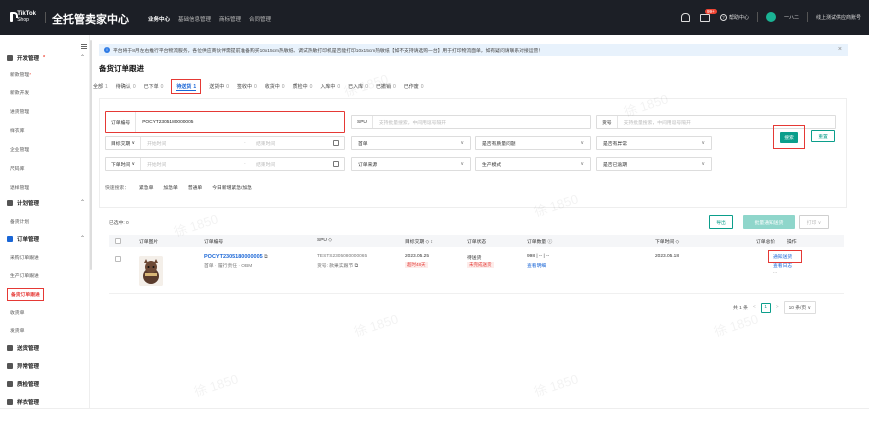  I want to click on sidebar-item-new-style: 新款管理*, so click(20, 74).